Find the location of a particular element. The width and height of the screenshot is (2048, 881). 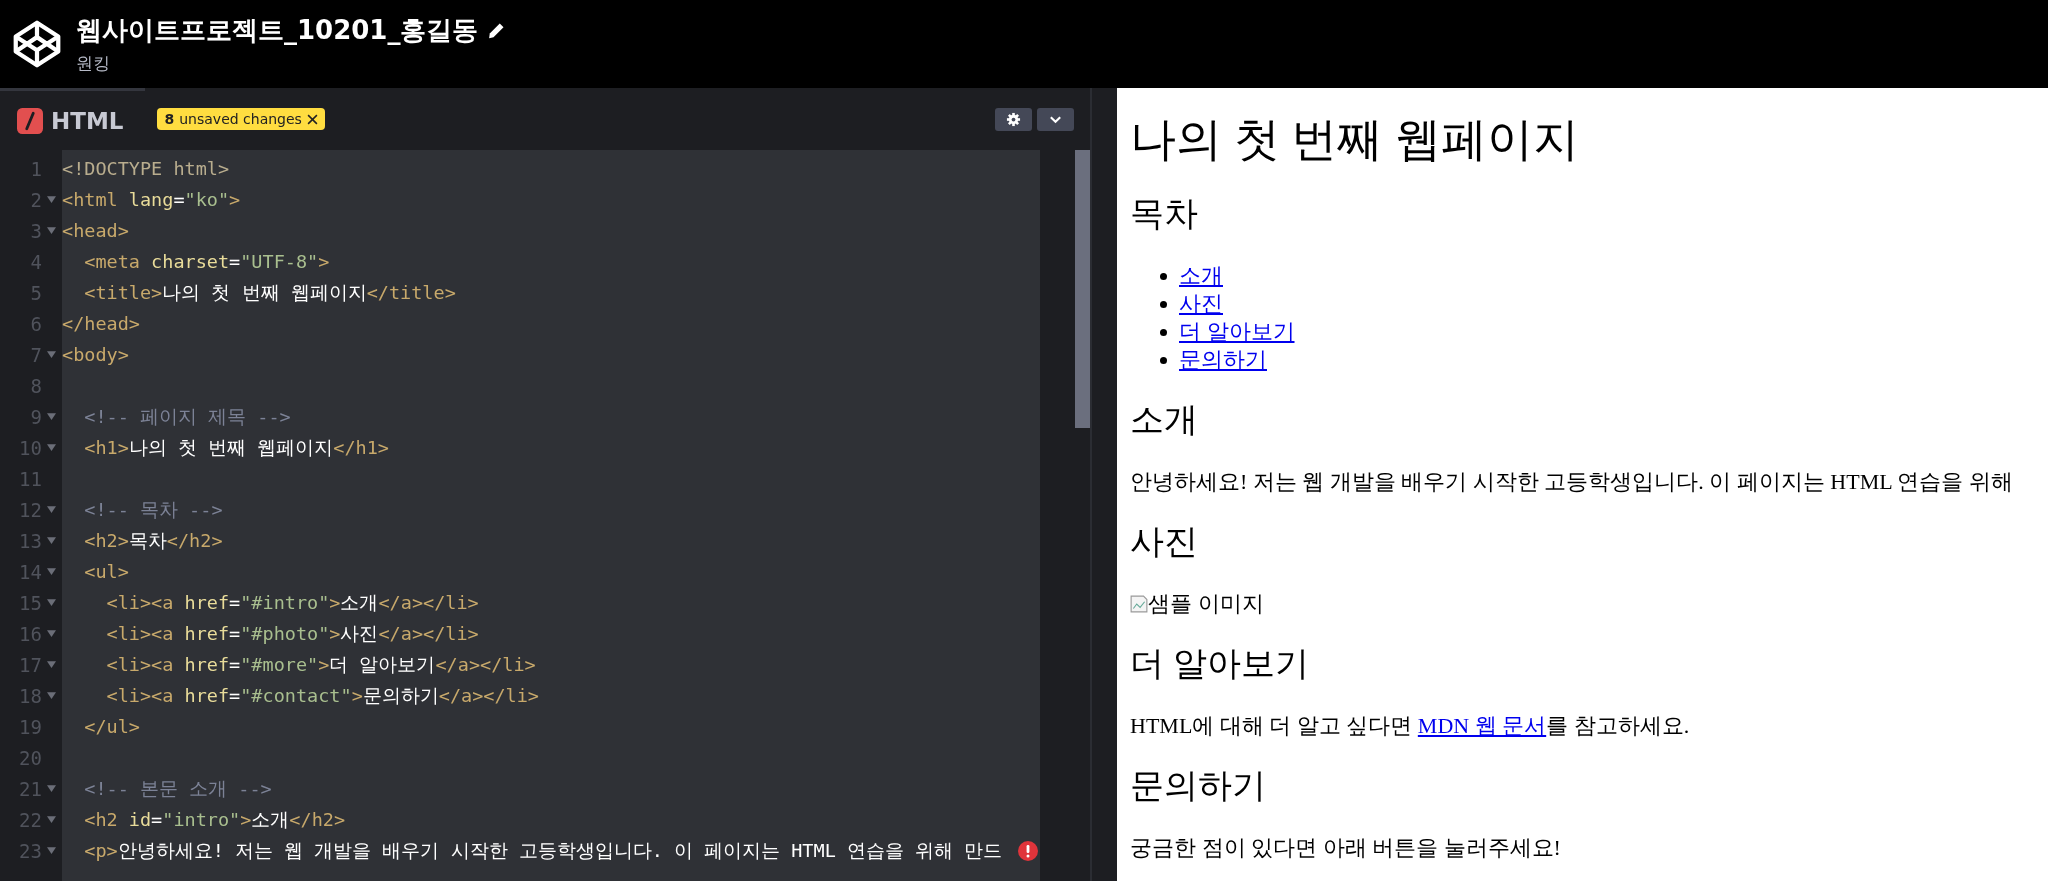

code-line: <li><a href="#more">더 알아보기</a></li> is located at coordinates (320, 665).